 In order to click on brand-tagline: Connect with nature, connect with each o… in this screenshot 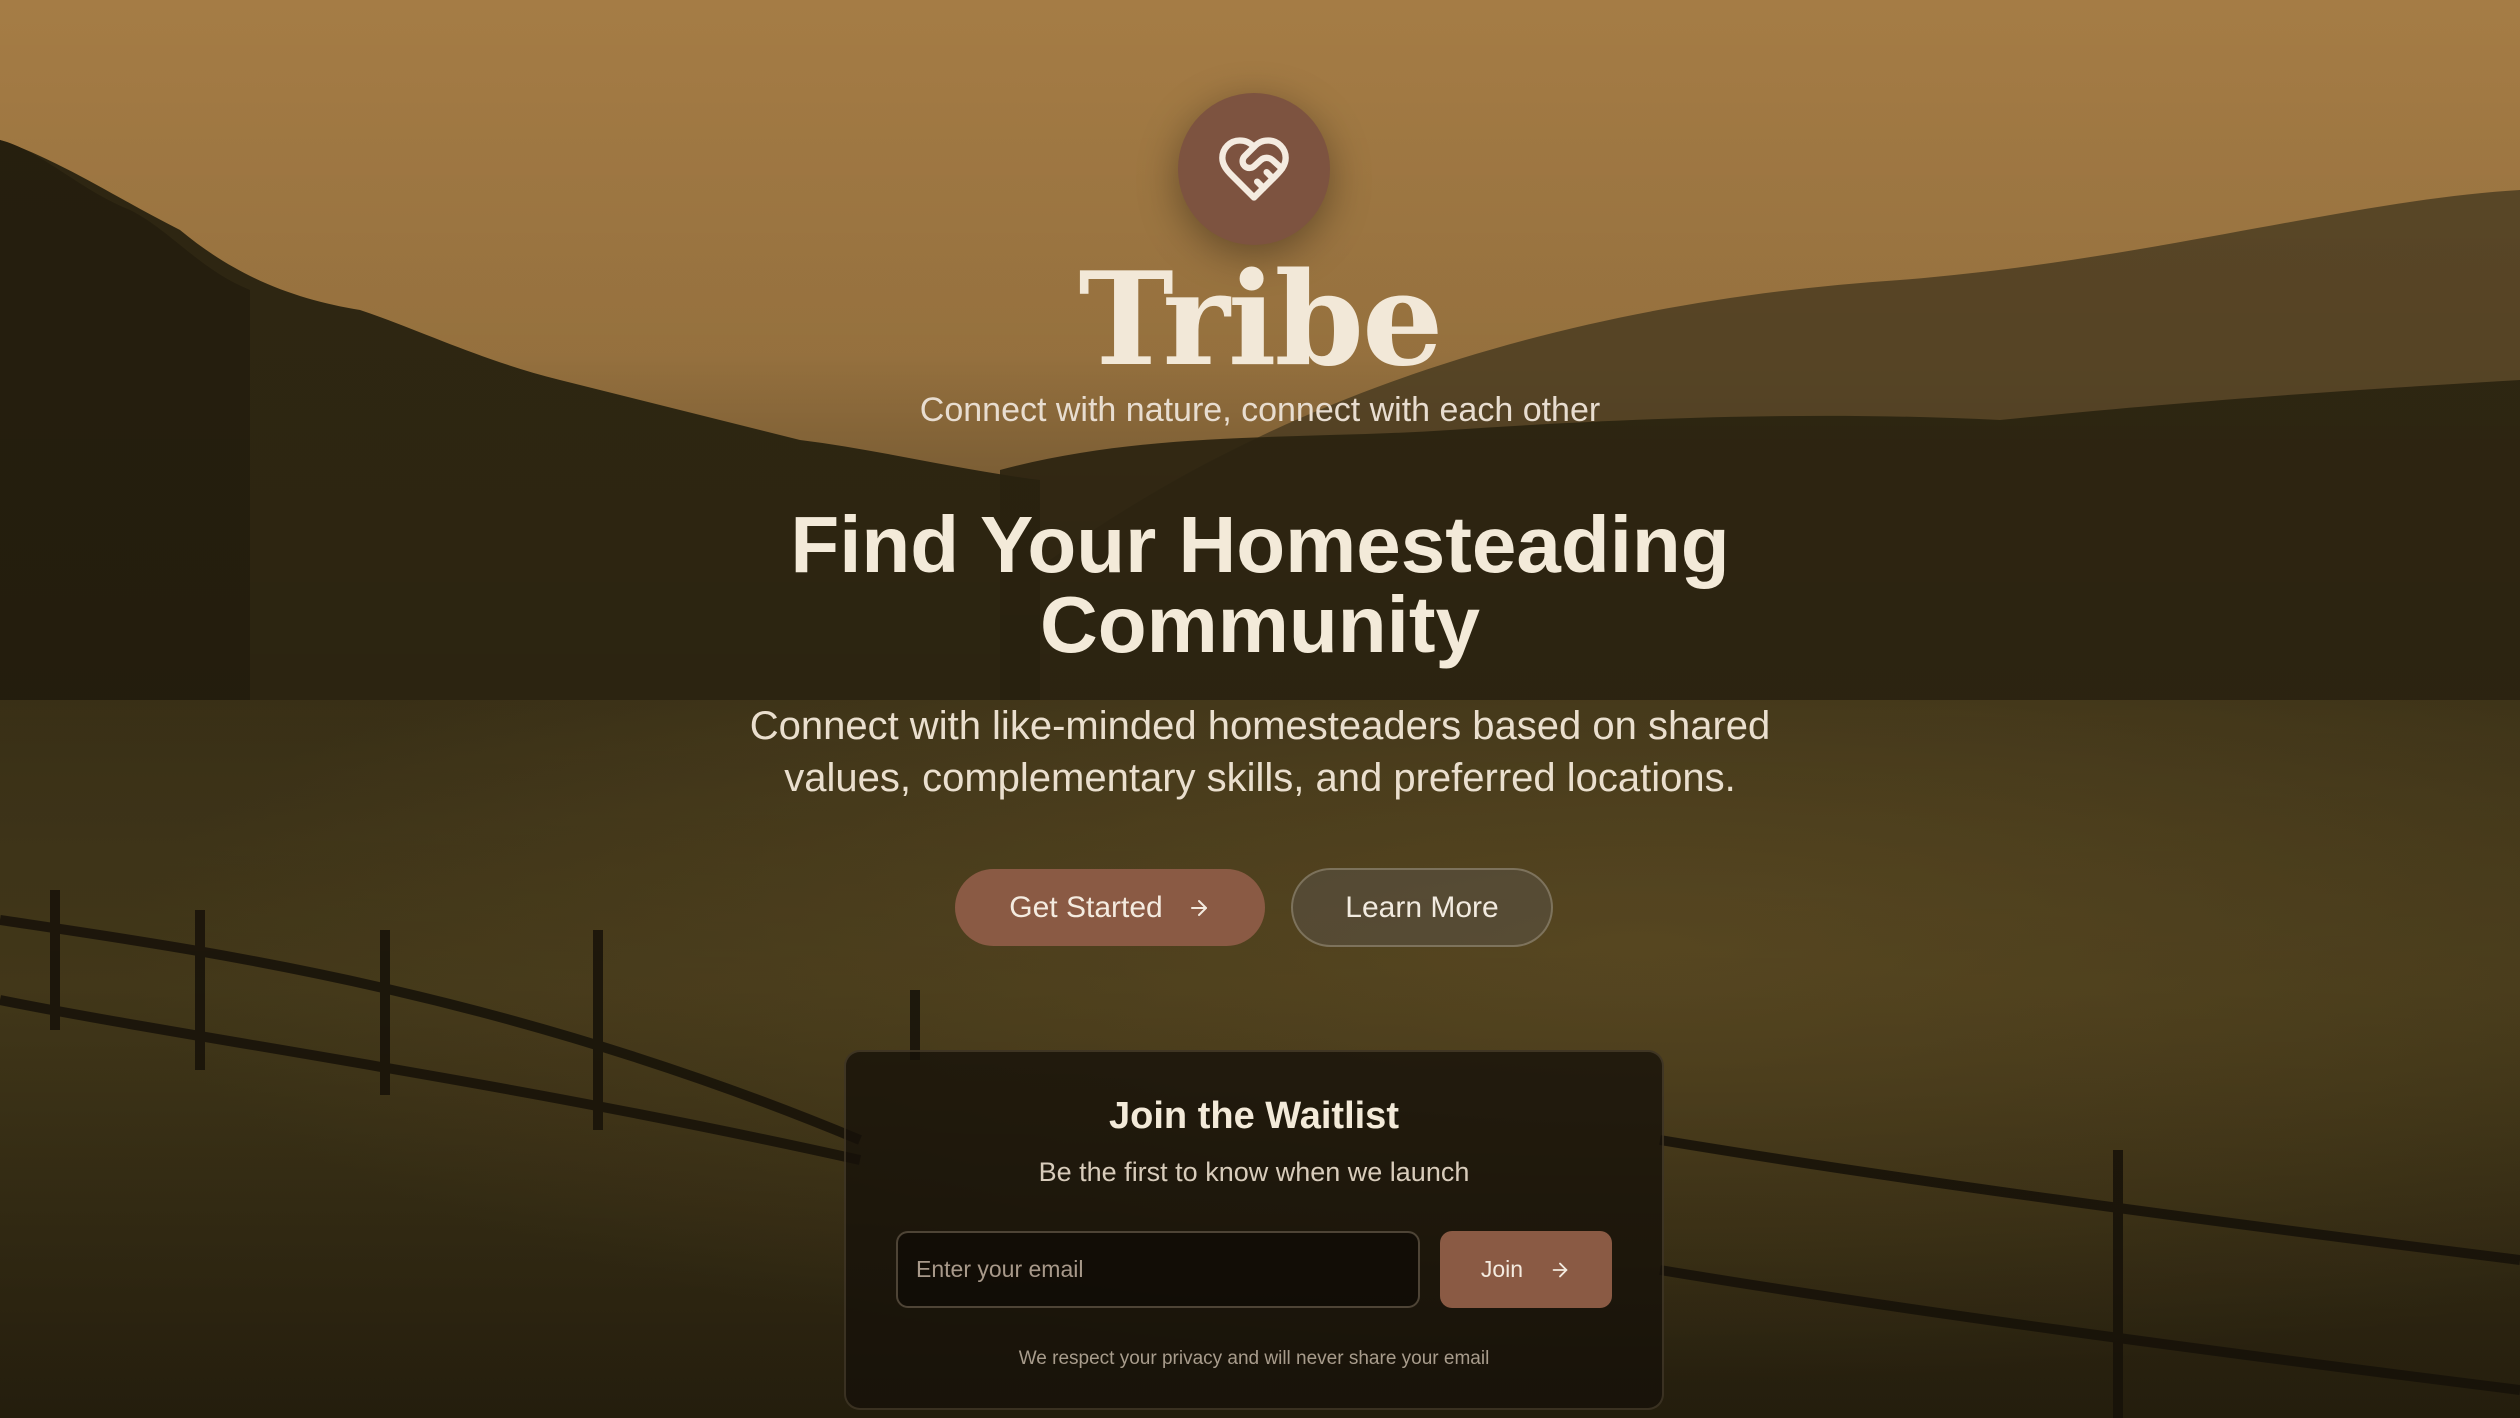, I will do `click(1260, 410)`.